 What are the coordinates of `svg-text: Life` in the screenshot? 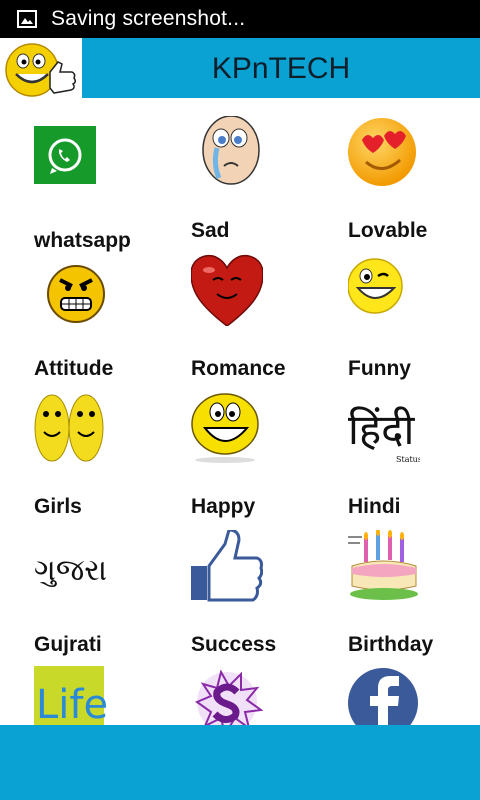 It's located at (71, 703).